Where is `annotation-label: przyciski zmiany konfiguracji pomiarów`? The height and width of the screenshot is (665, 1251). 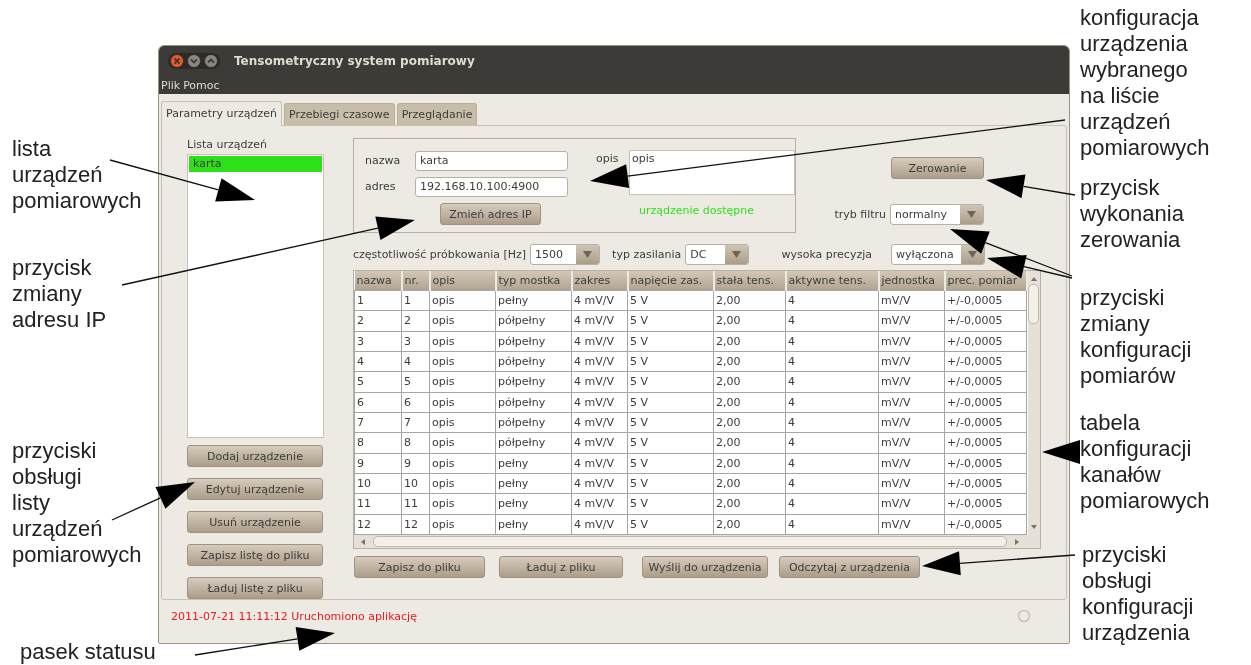
annotation-label: przyciski zmiany konfiguracji pomiarów is located at coordinates (1136, 337).